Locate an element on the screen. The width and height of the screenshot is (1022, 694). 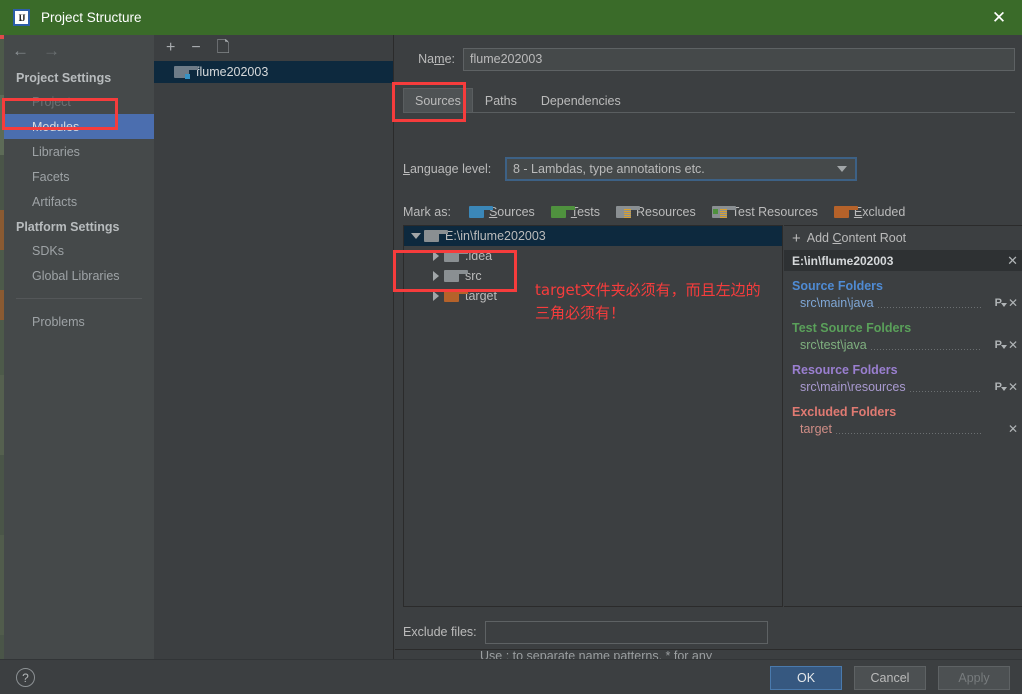
sidebar-group-platform-settings: Platform Settings is located at coordinates (68, 227).